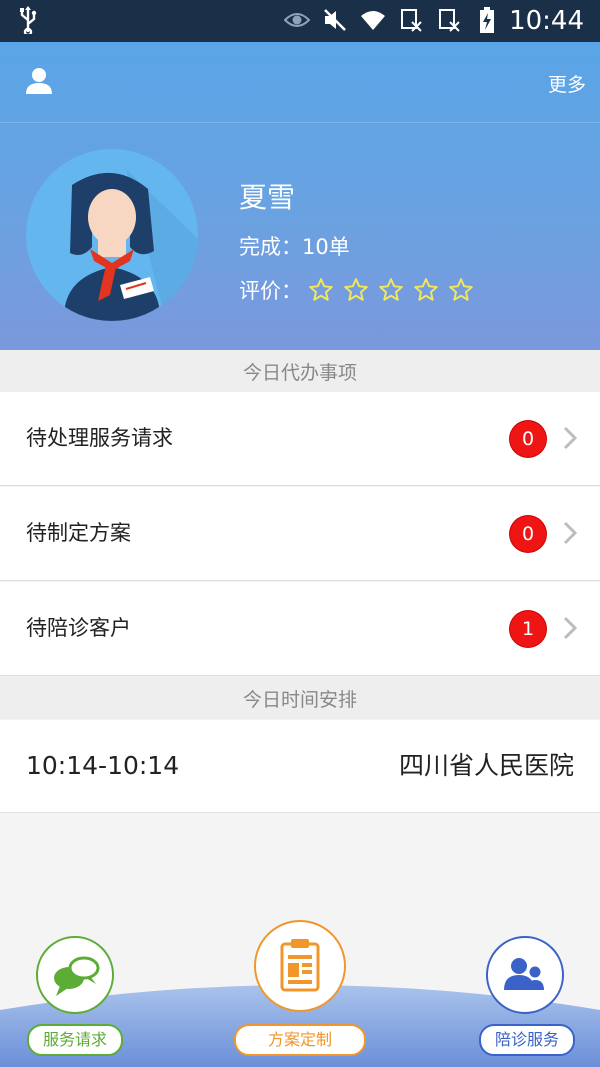  Describe the element at coordinates (335, 20) in the screenshot. I see `mute-icon` at that location.